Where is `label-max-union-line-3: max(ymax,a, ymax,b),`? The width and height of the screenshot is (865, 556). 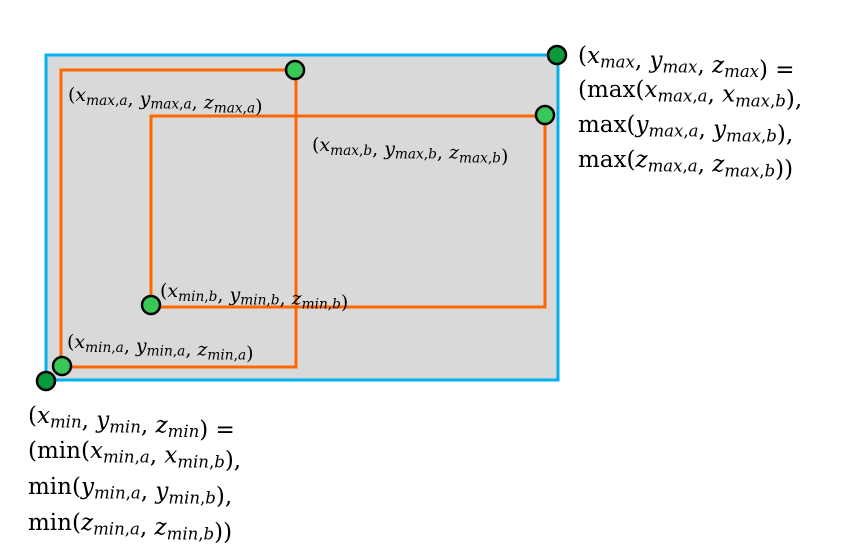 label-max-union-line-3: max(ymax,a, ymax,b), is located at coordinates (685, 129).